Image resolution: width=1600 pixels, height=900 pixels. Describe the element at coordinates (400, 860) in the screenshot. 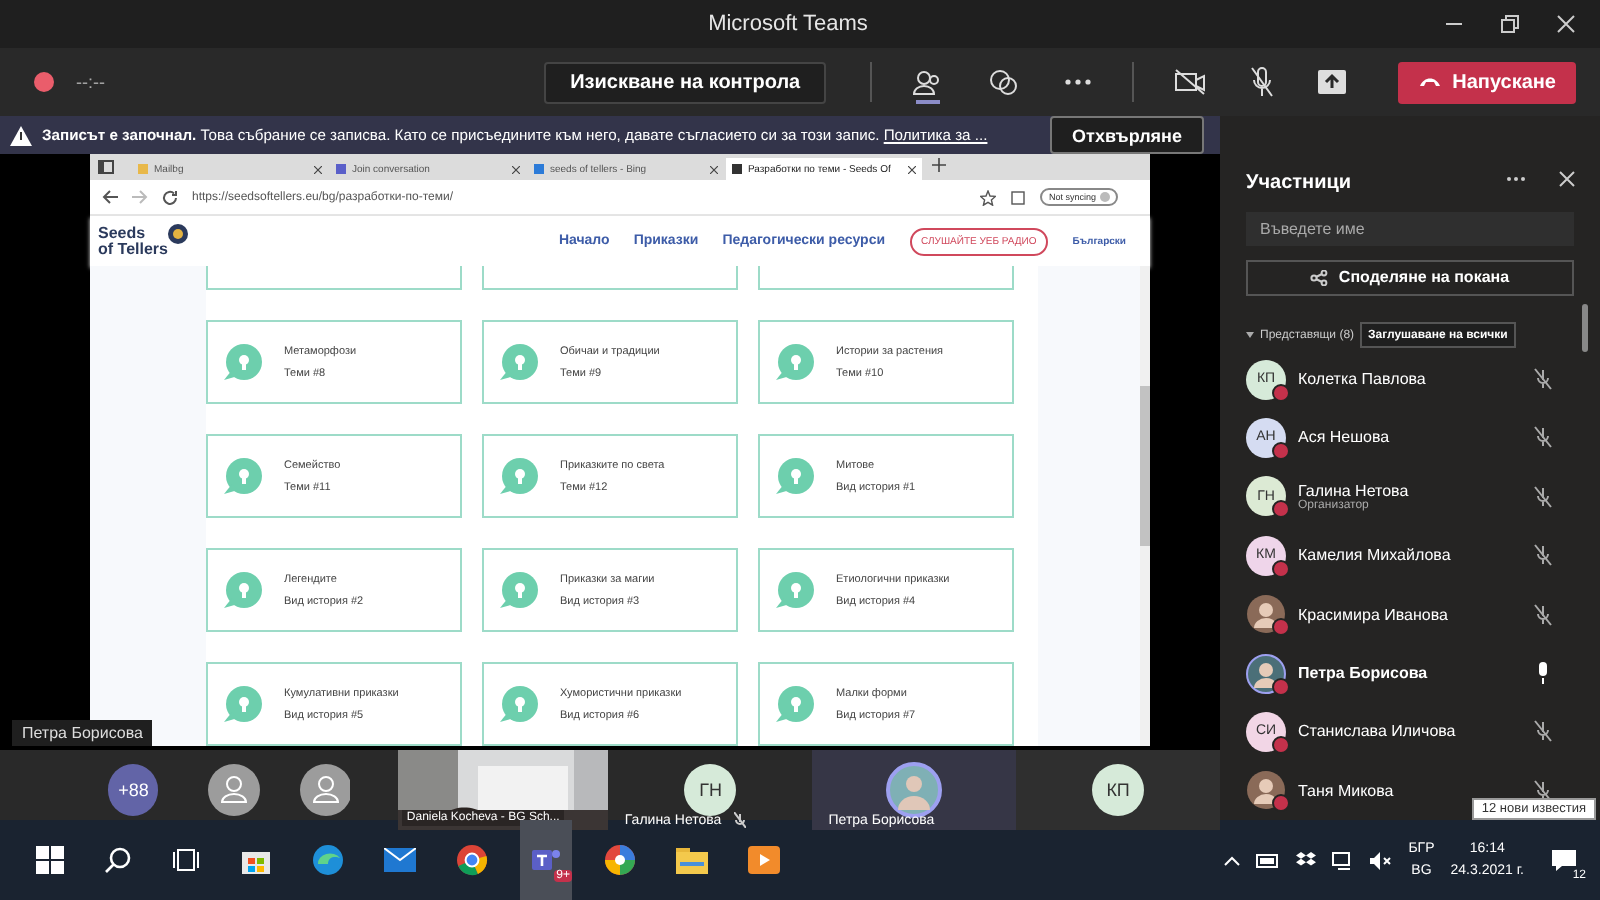

I see `mail-icon` at that location.